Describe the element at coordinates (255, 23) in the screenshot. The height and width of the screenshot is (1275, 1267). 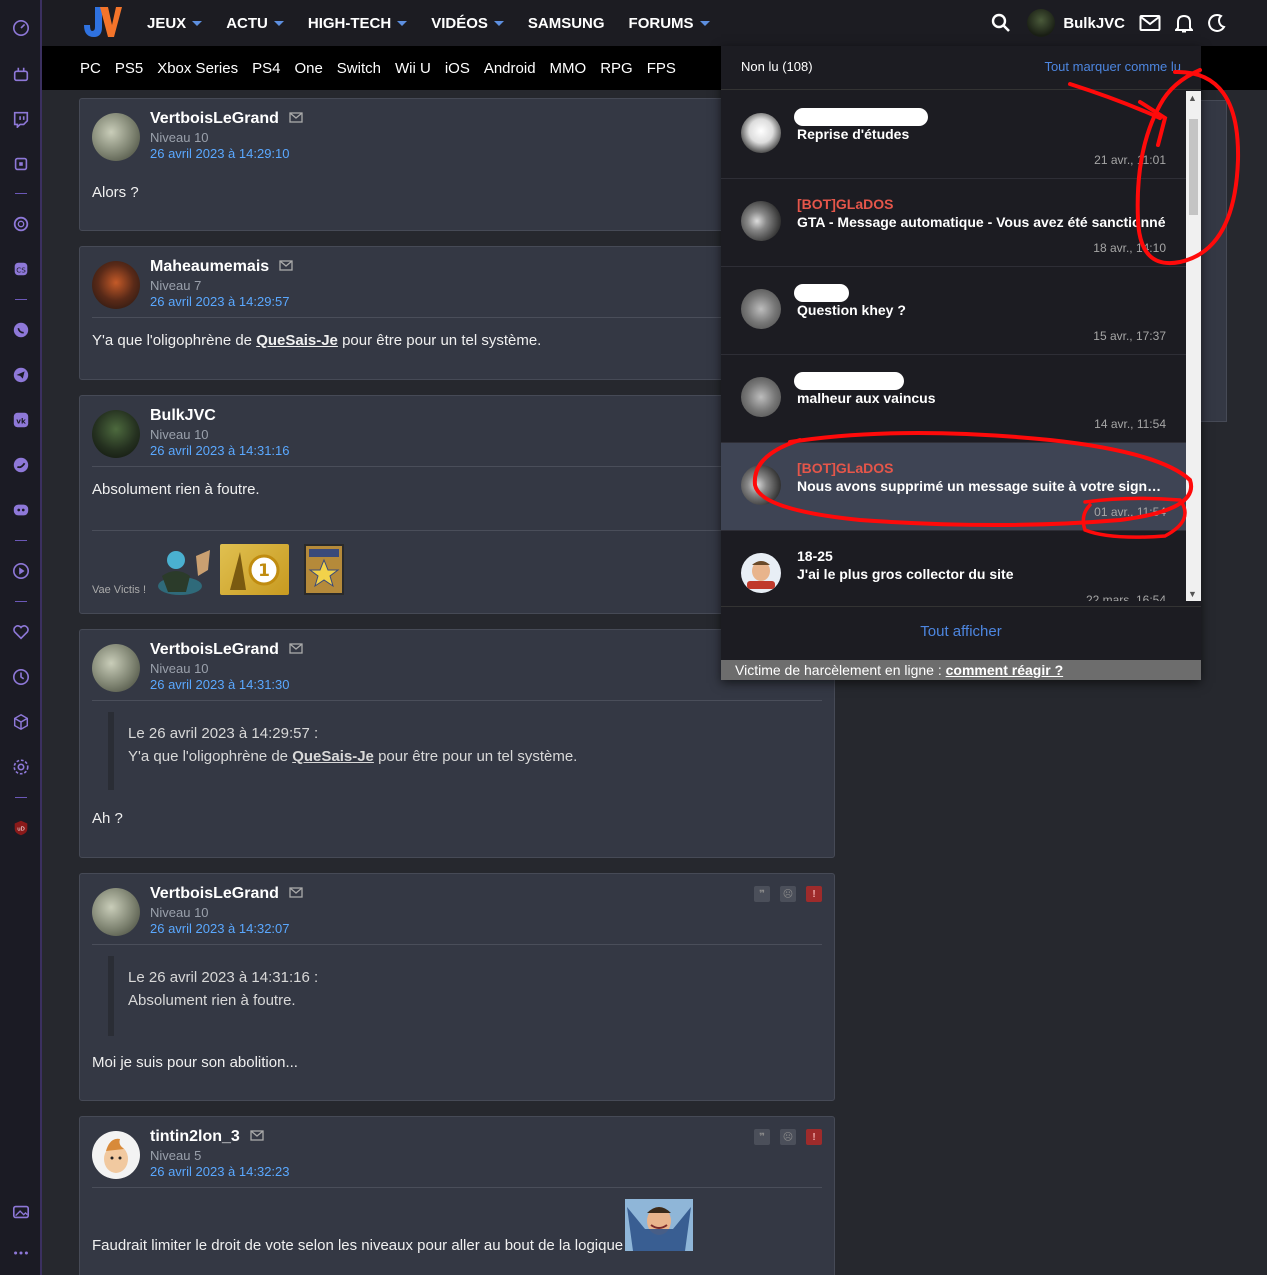
I see `nav-actu: ACTU` at that location.